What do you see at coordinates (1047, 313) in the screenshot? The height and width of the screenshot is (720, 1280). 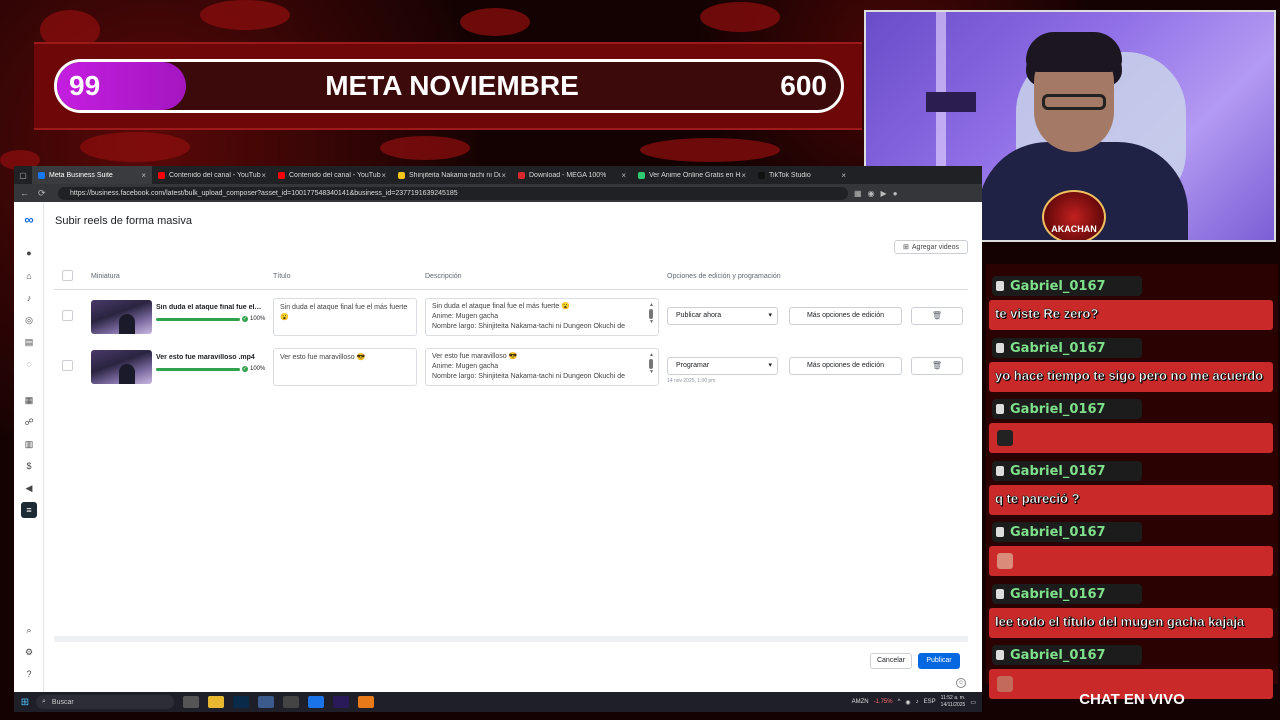 I see `chat-message-text: te viste Re zero?` at bounding box center [1047, 313].